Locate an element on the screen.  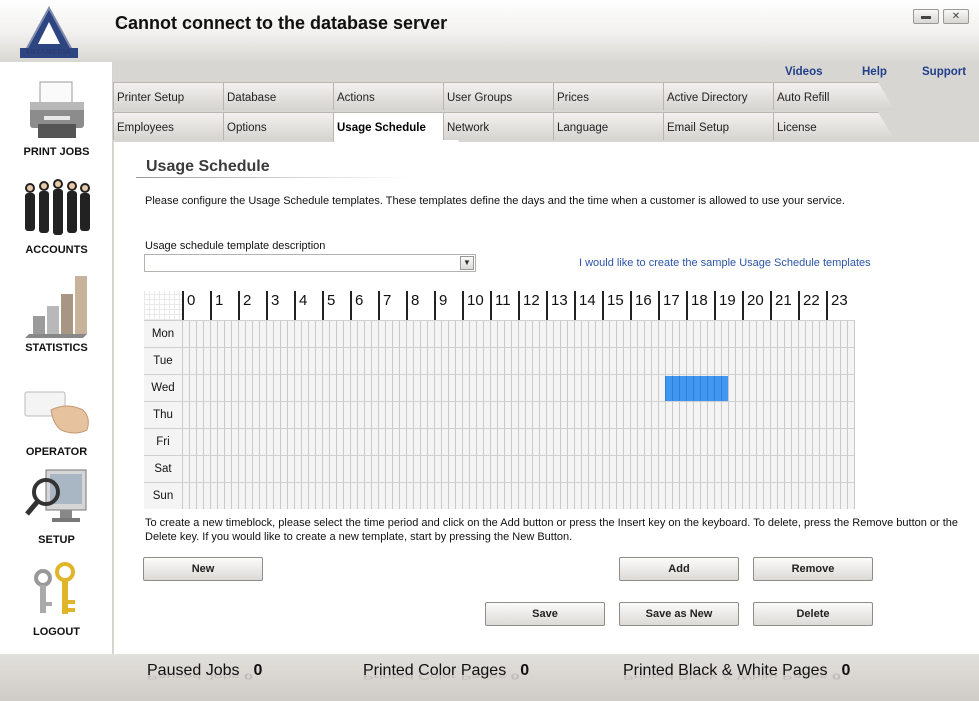
hour-label: 3 is located at coordinates (280, 305).